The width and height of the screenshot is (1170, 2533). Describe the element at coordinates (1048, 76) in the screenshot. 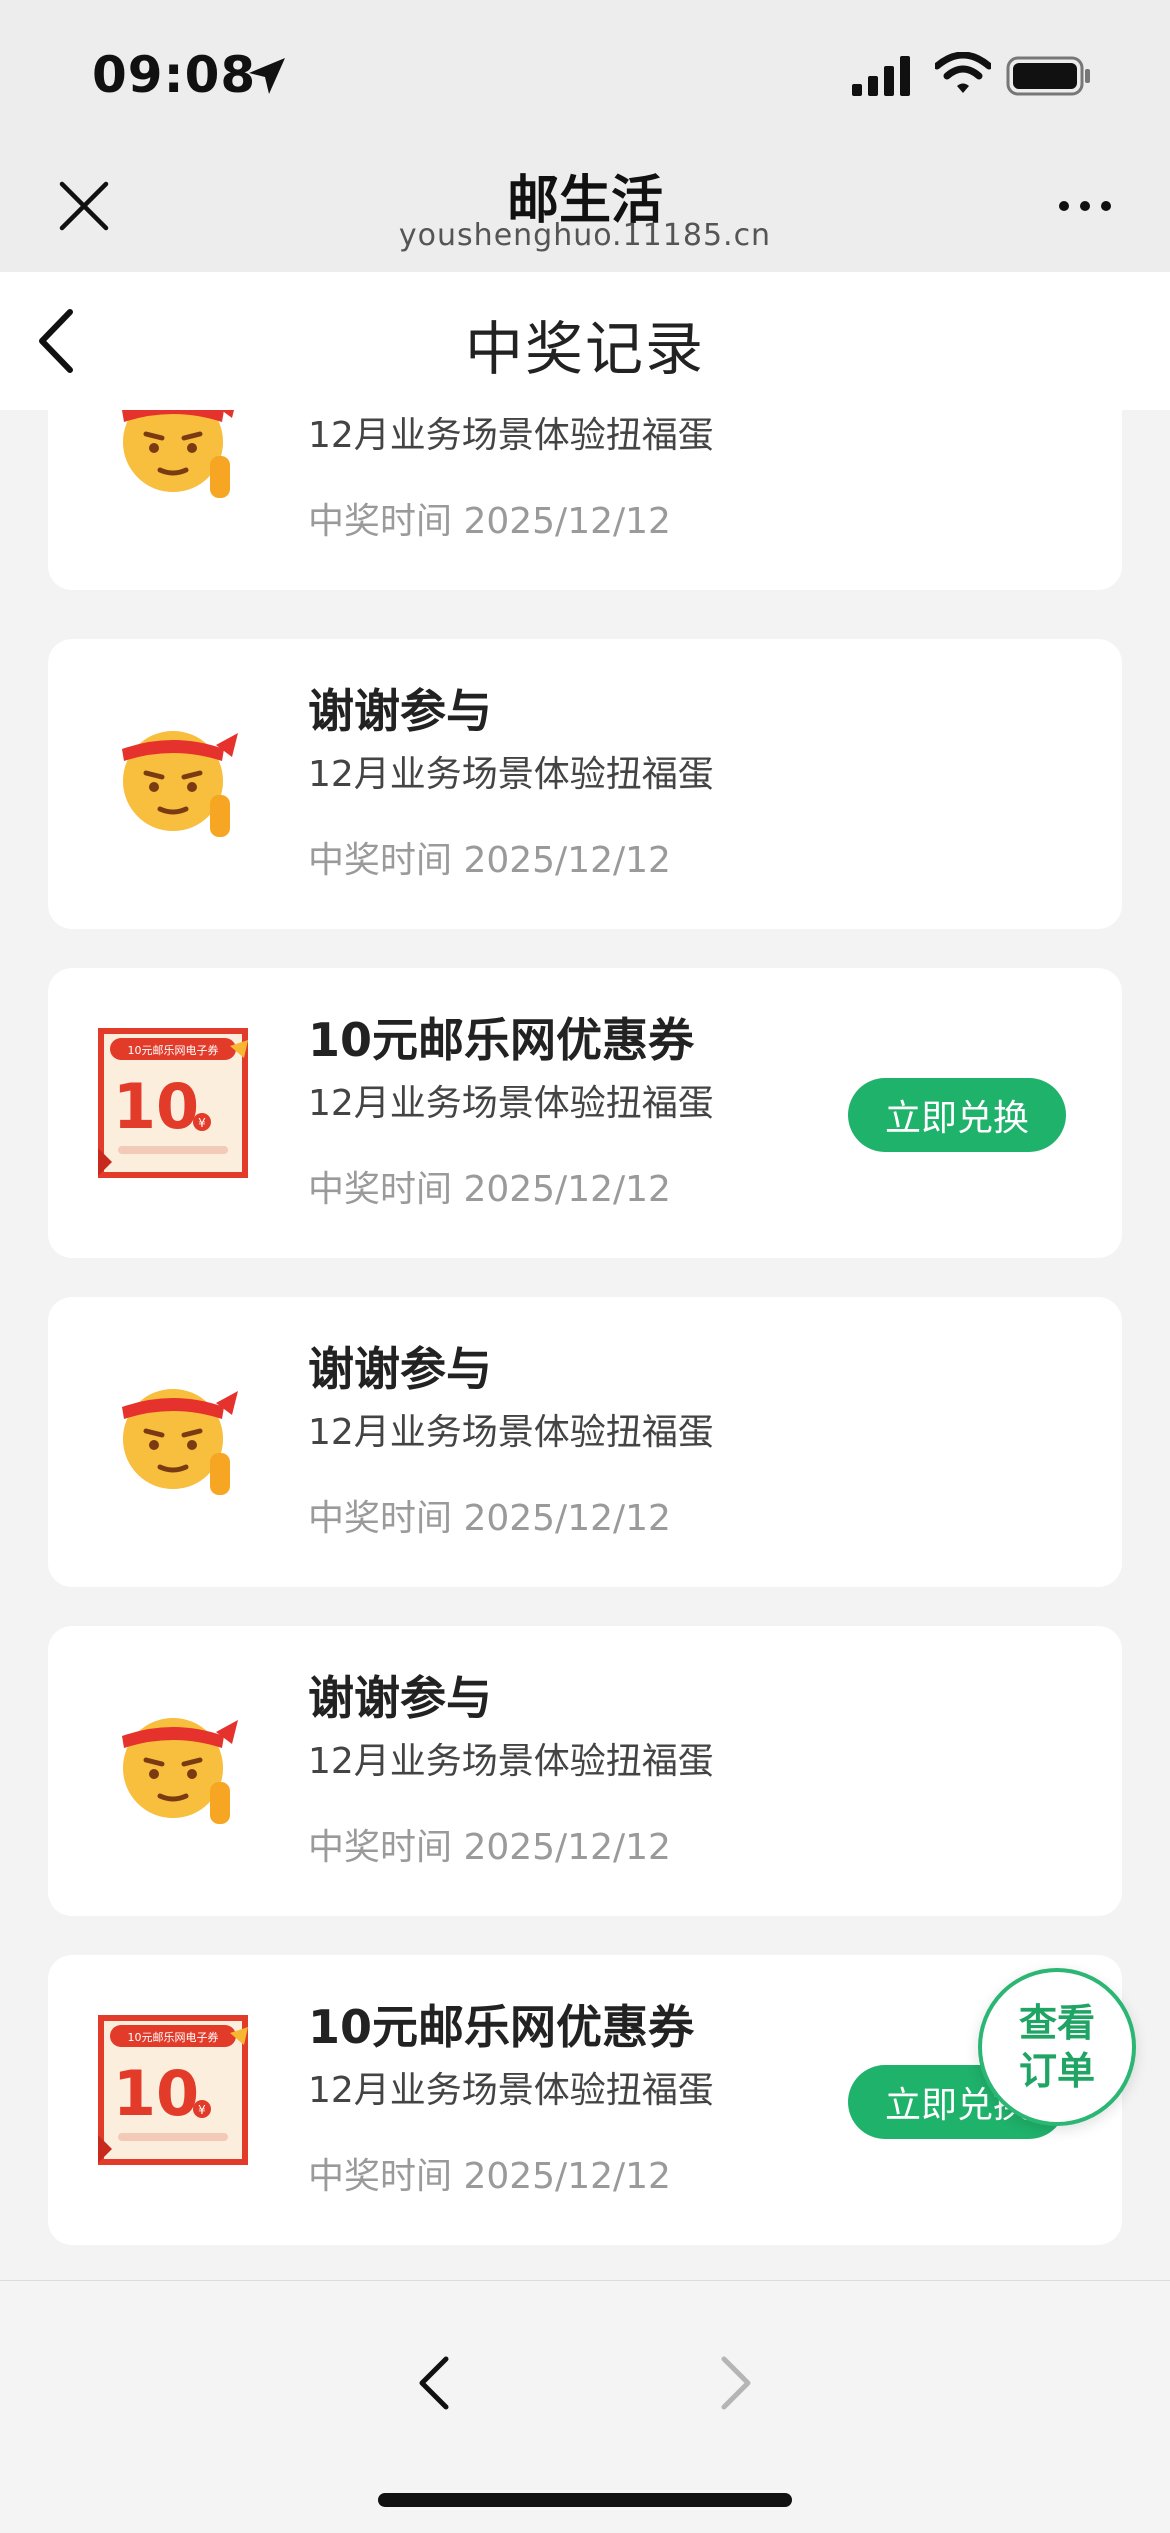

I see `battery-icon` at that location.